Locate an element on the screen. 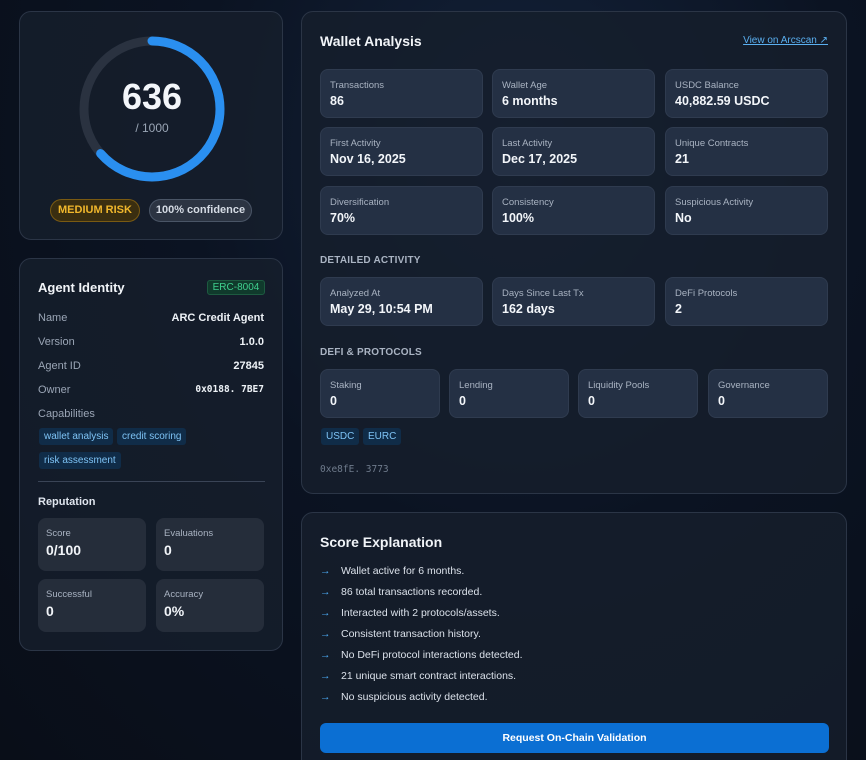  explanation-item: → No DeFi protocol interactions detected. is located at coordinates (421, 656).